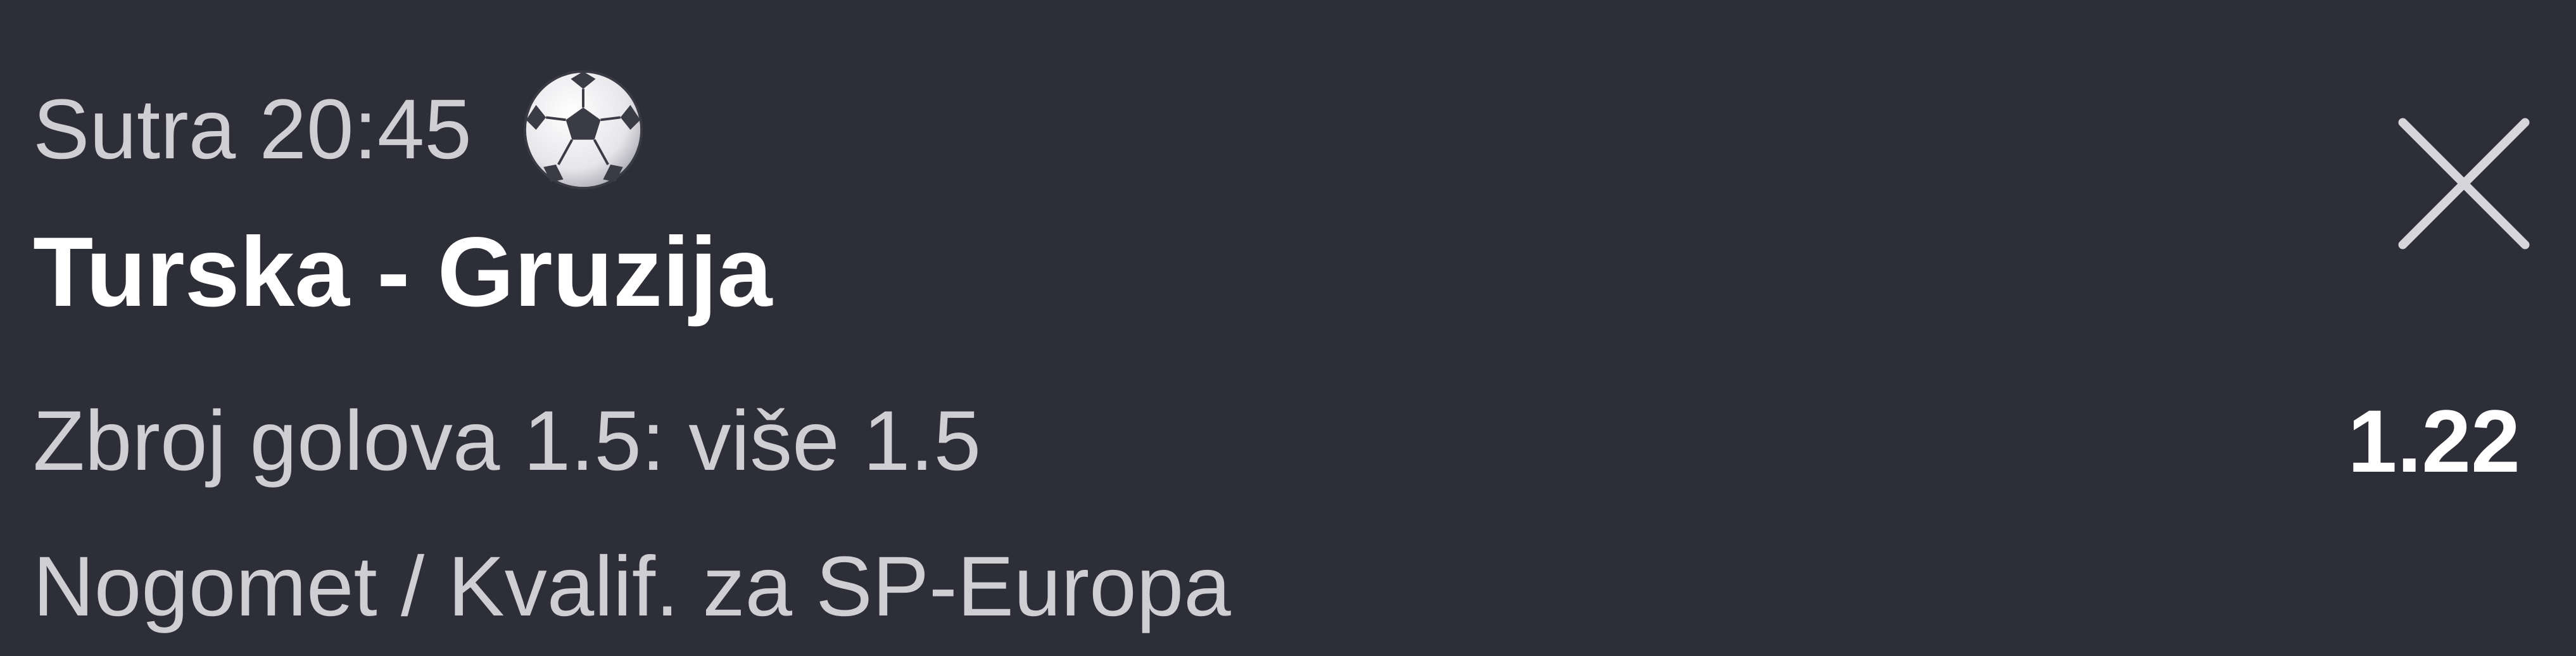  I want to click on kickoff-time: Sutra 20:45, so click(252, 129).